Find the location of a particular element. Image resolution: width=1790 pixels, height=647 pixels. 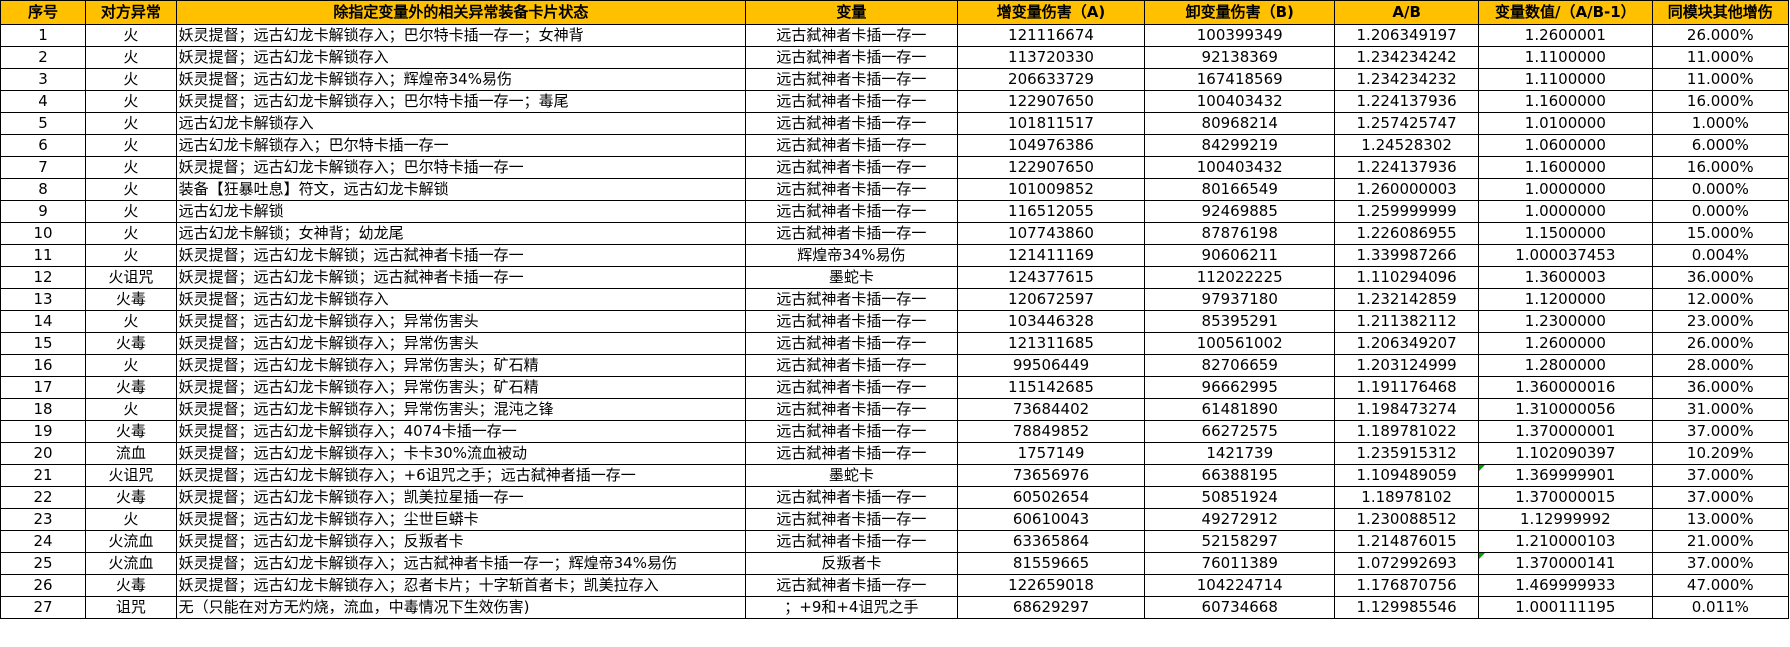

cell-state: 妖灵提督；远古幻龙卡解锁存入；异常伤害头 is located at coordinates (461, 343).